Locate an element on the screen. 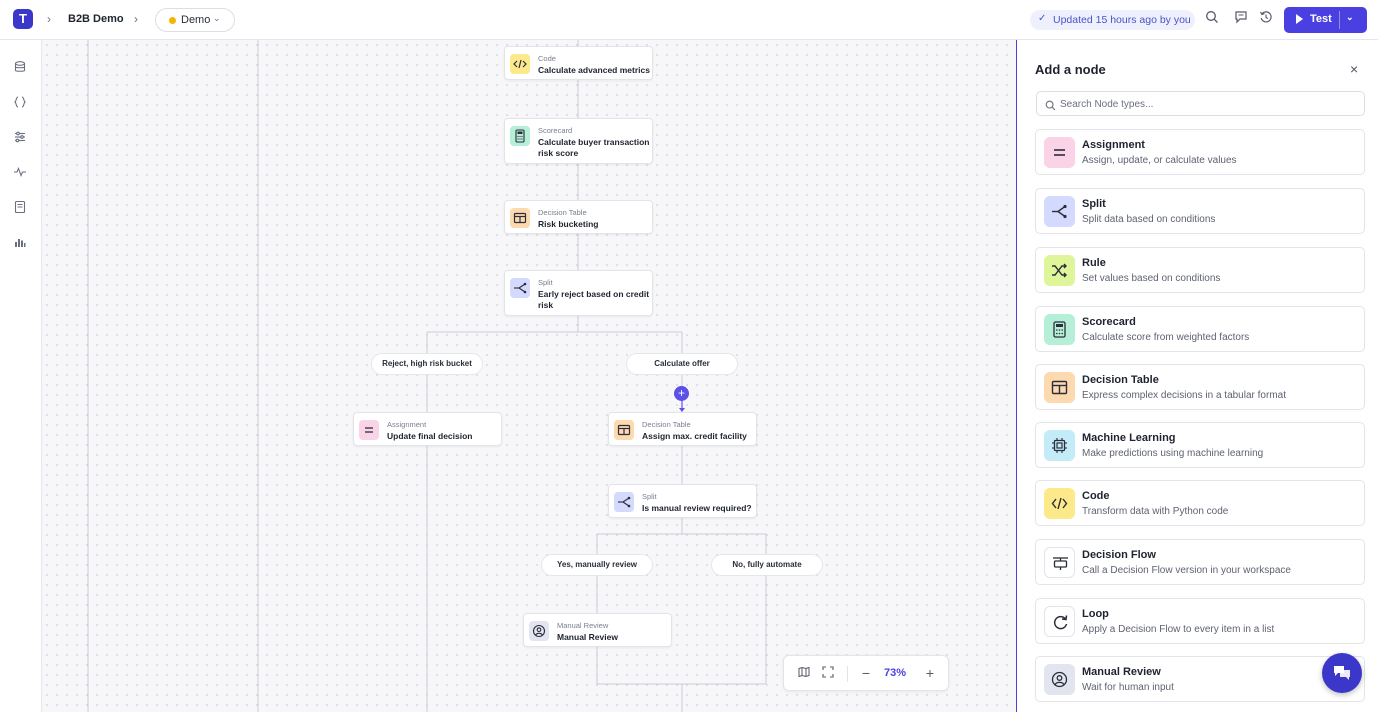  updated-status-badge: ✓ Updated 15 hours ago by you is located at coordinates (1112, 20).